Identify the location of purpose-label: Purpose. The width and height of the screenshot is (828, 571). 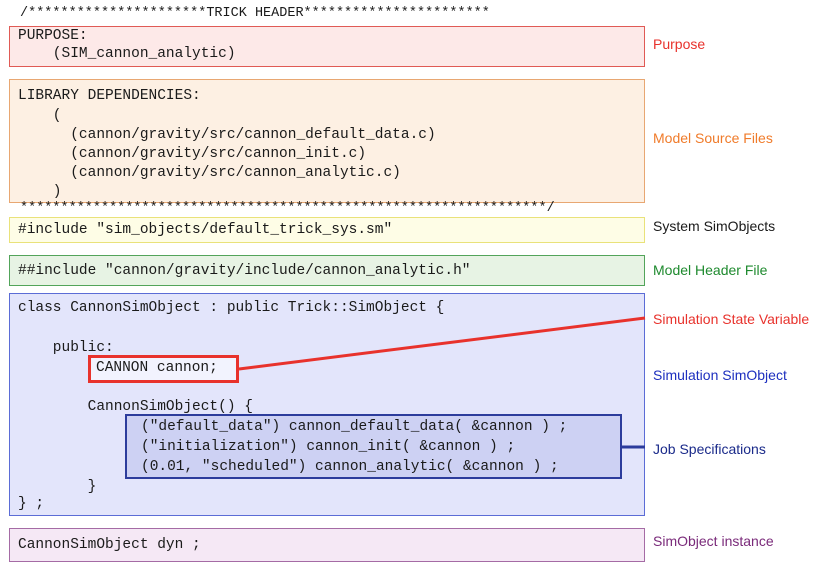
(679, 44).